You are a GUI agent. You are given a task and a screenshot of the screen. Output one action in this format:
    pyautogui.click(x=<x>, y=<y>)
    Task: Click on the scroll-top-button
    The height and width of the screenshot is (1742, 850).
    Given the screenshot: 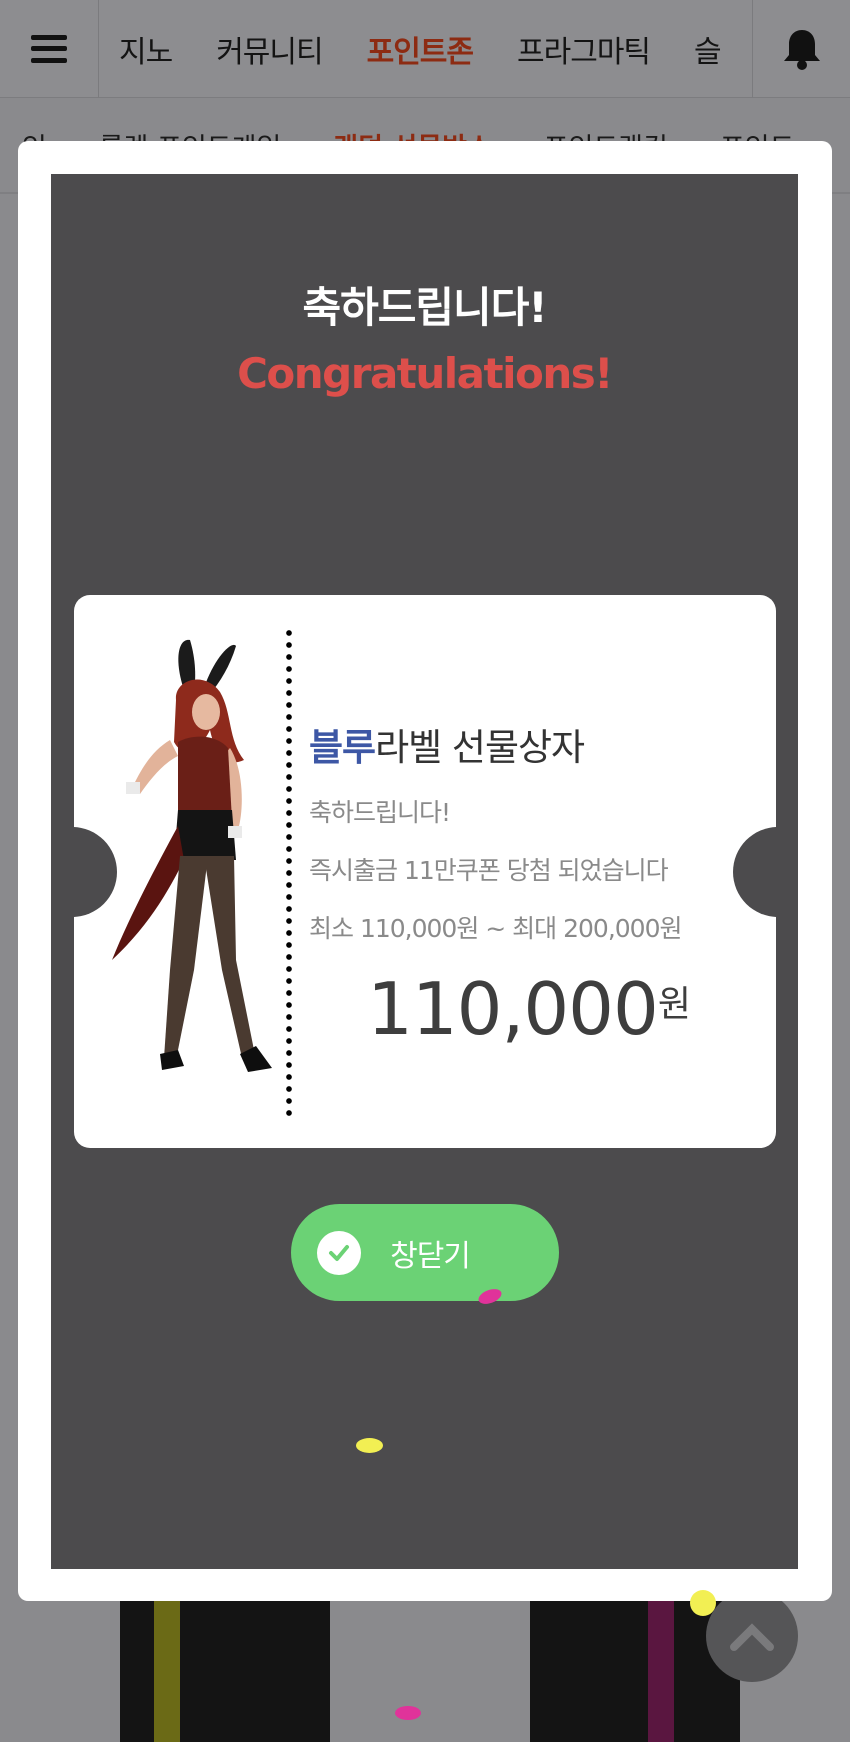 What is the action you would take?
    pyautogui.click(x=752, y=1636)
    